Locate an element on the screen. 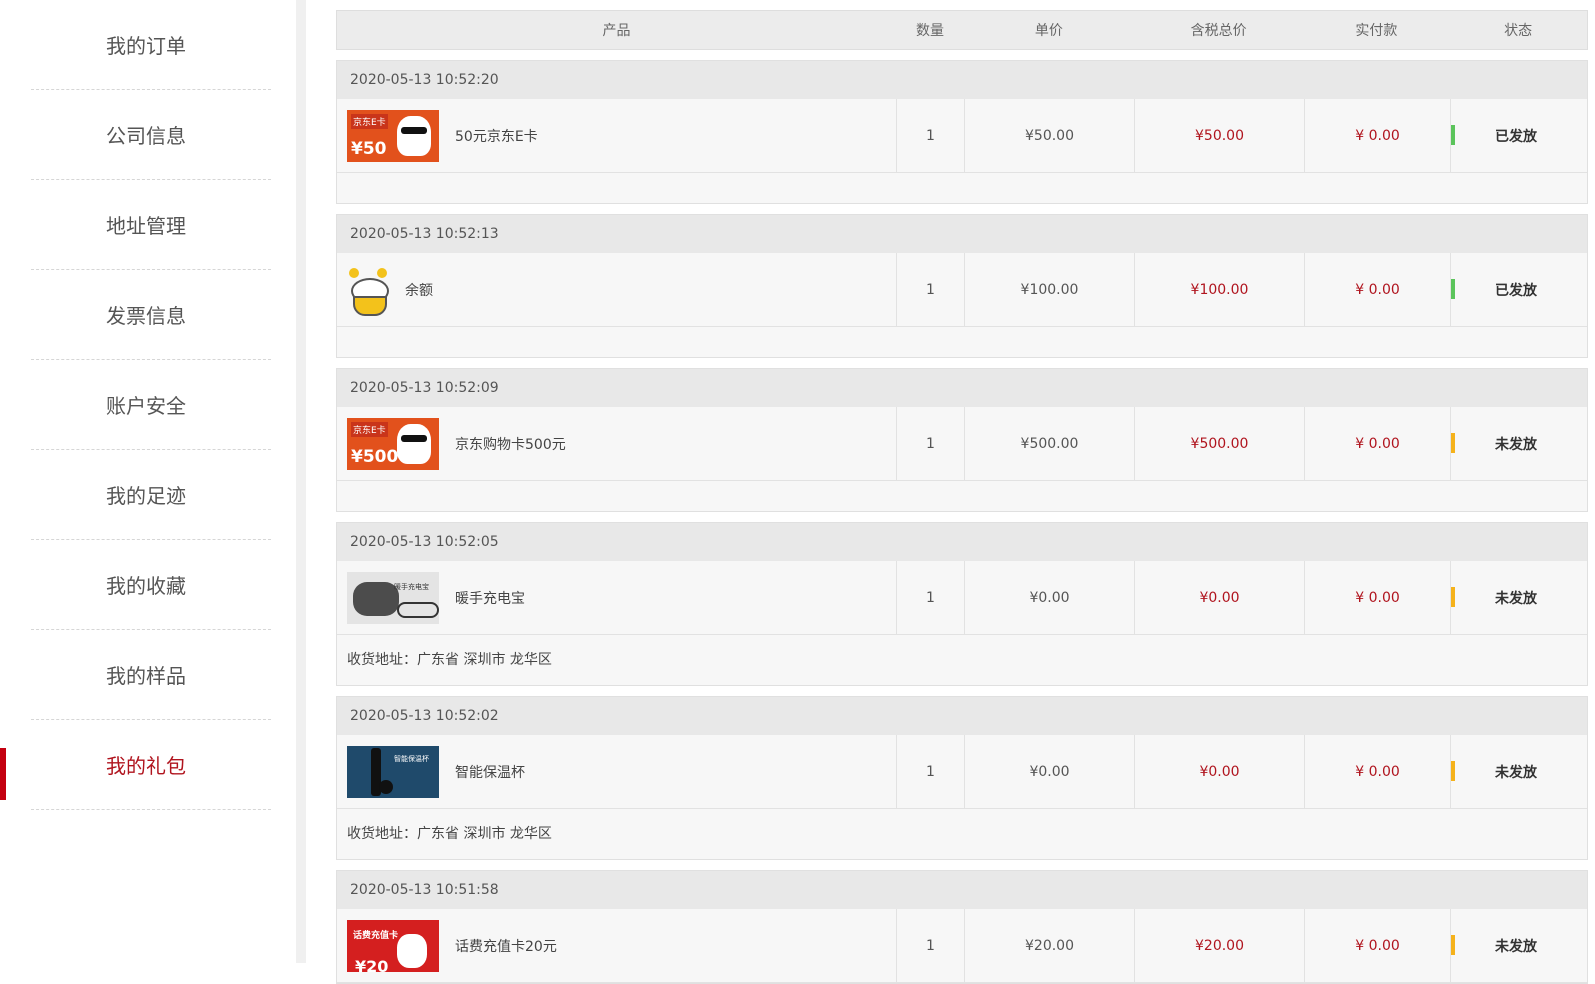 This screenshot has height=984, width=1595. sidebar-item-invoice: 发票信息 is located at coordinates (151, 315).